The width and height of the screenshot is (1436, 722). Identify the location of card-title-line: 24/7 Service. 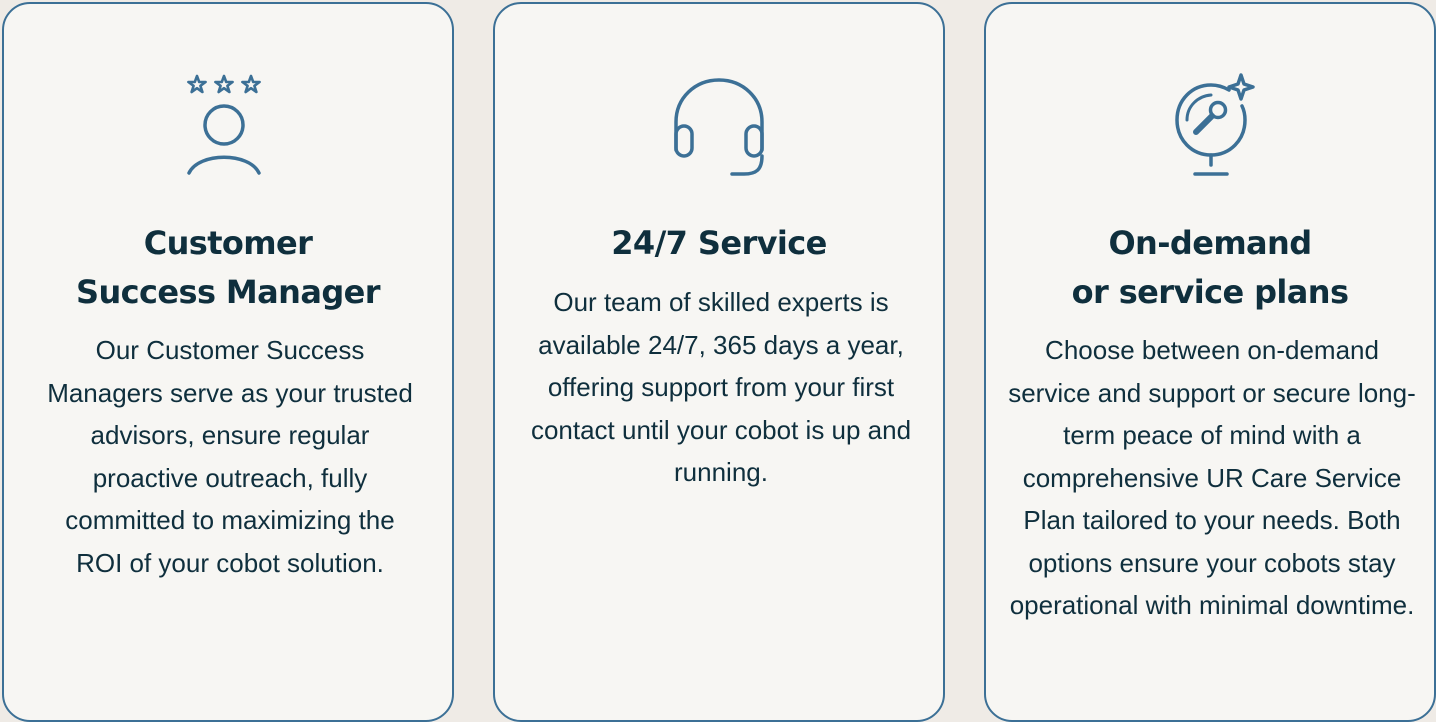
(719, 243).